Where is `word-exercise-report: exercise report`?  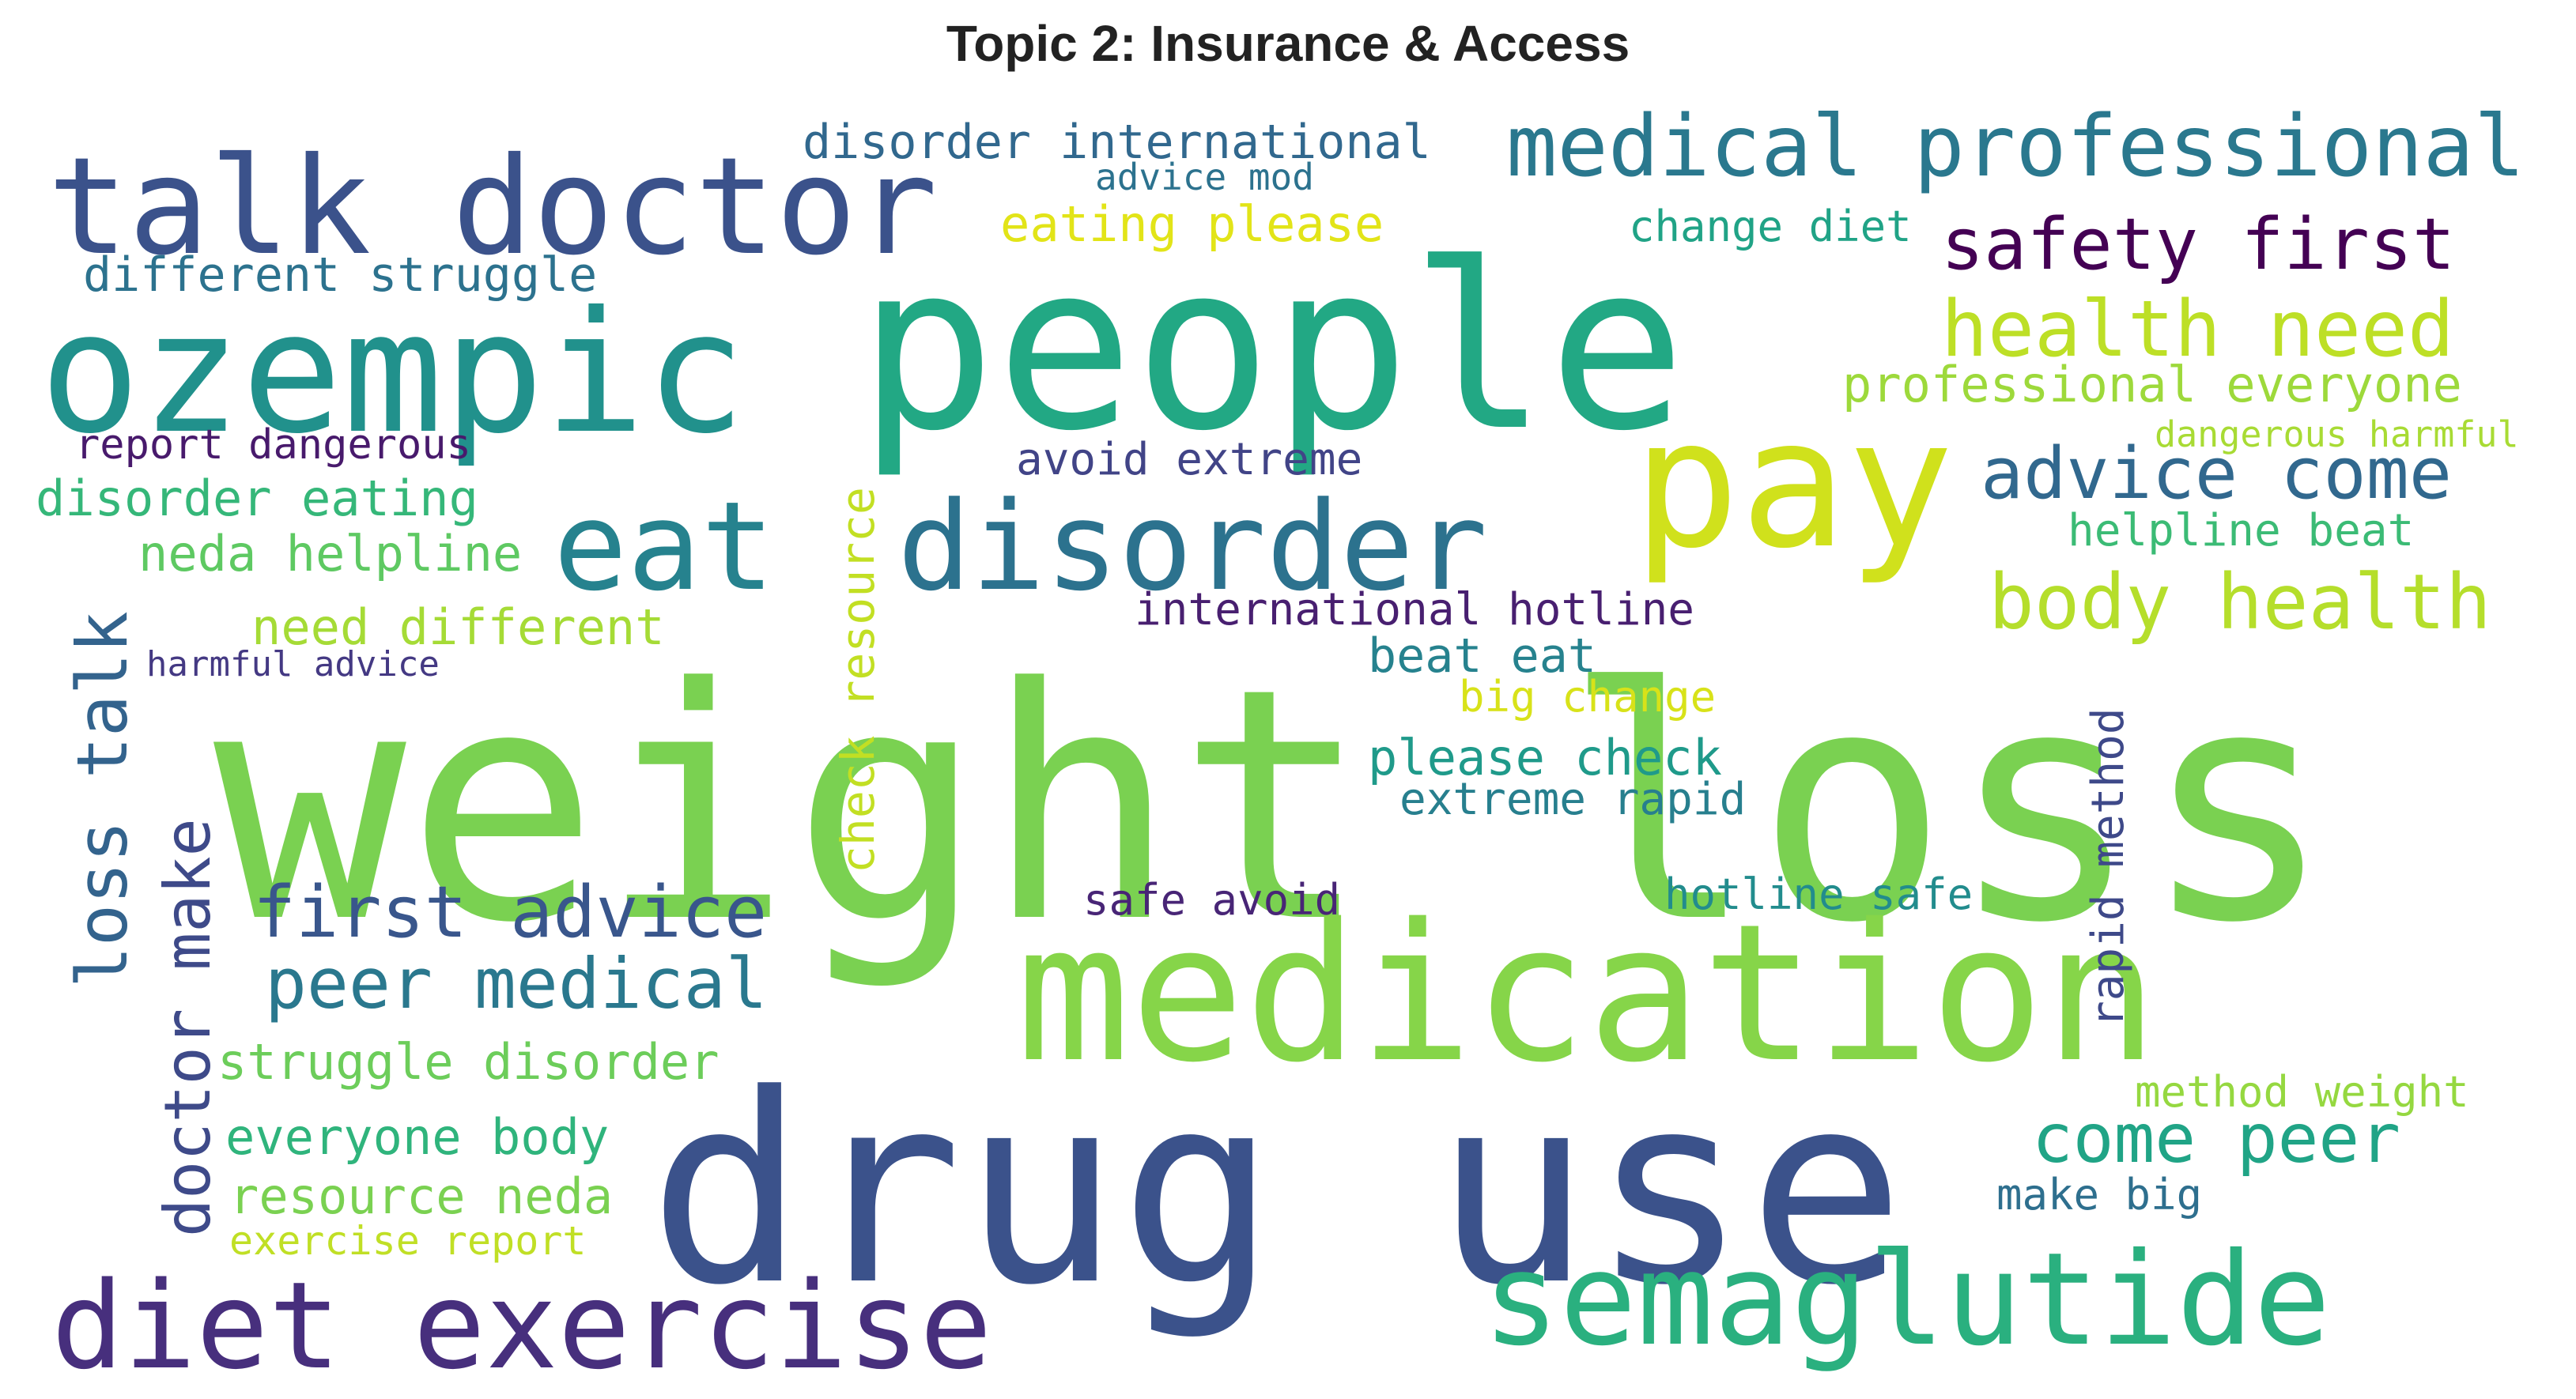
word-exercise-report: exercise report is located at coordinates (408, 1241).